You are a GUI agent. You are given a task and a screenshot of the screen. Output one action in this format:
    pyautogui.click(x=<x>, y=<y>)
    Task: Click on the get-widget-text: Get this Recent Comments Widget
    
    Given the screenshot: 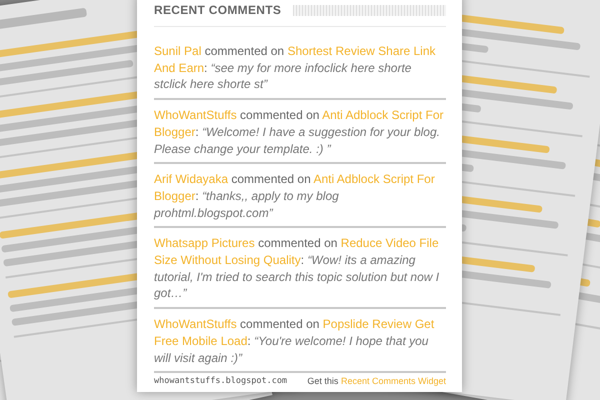 What is the action you would take?
    pyautogui.click(x=376, y=381)
    